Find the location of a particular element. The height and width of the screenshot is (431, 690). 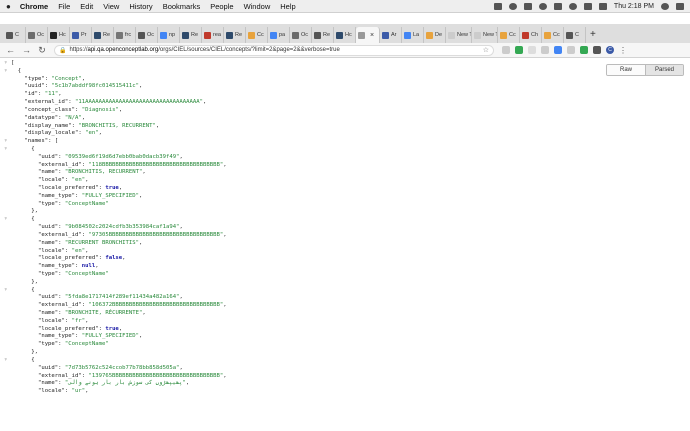

new-tab-icon: + is located at coordinates (593, 34).